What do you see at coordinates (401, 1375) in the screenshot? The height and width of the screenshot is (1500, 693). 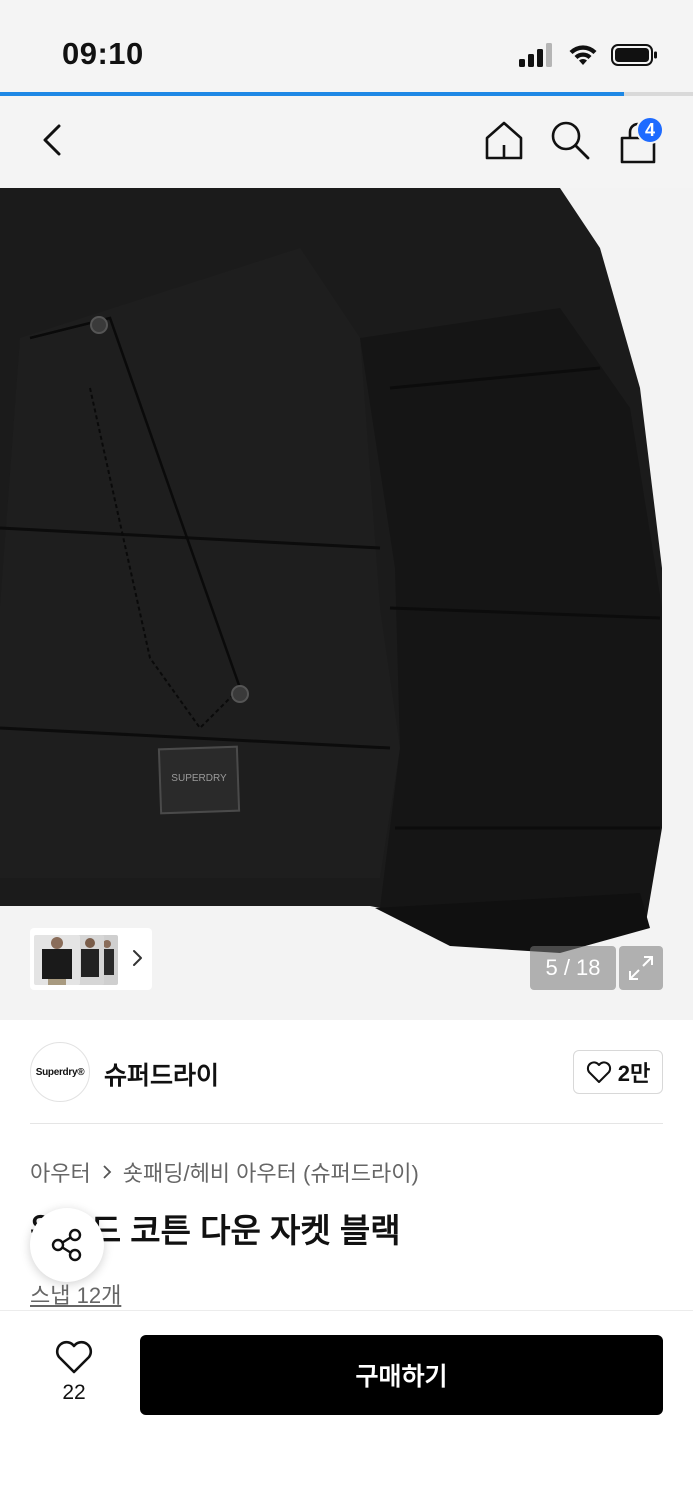 I see `buy-button: 구매하기` at bounding box center [401, 1375].